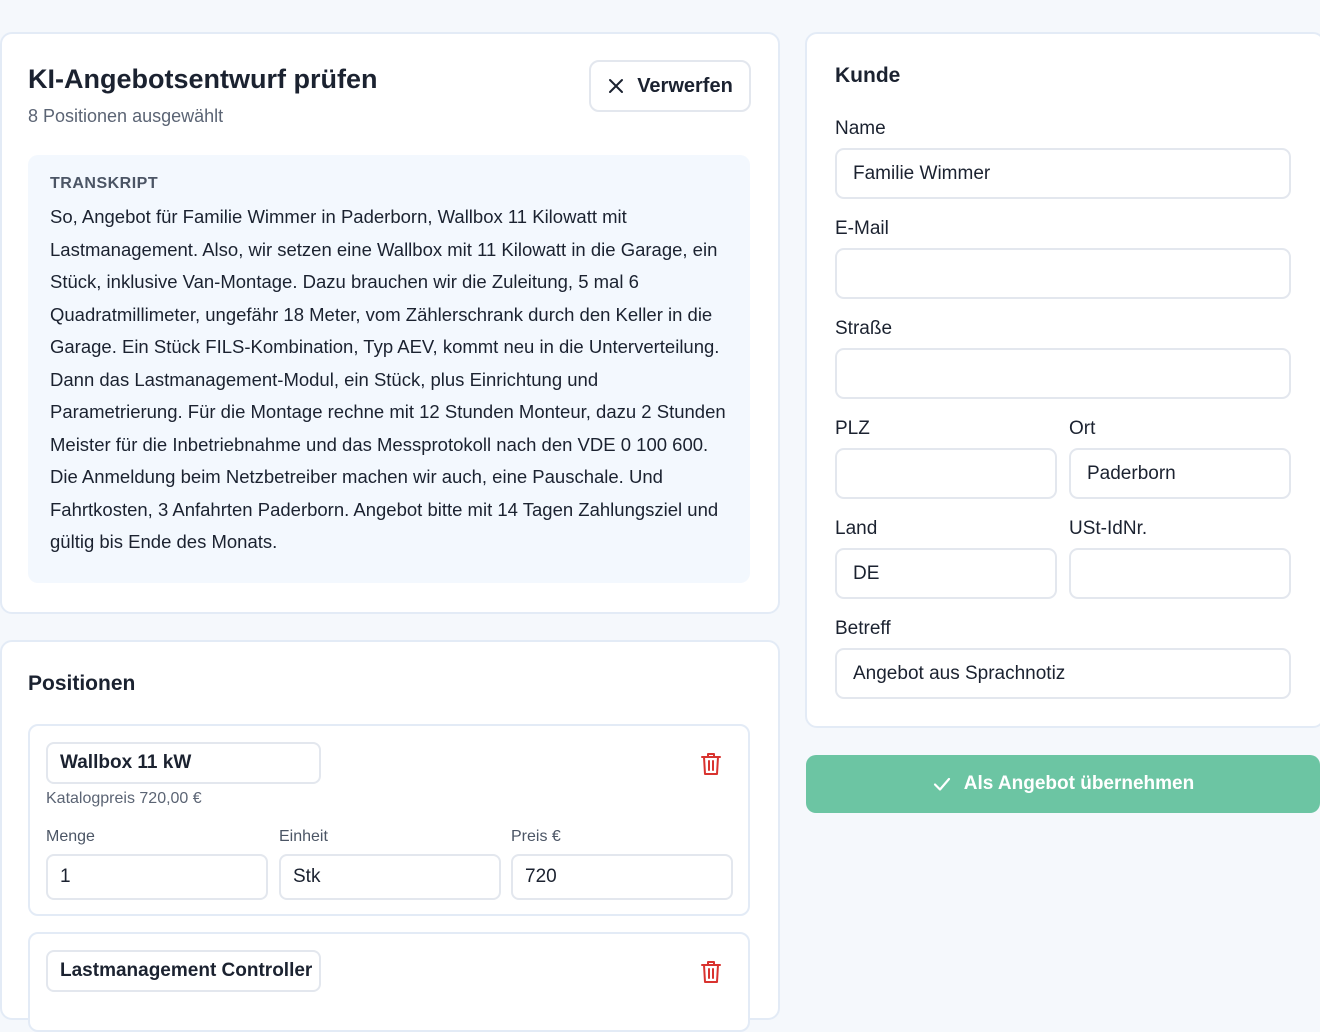 This screenshot has width=1320, height=1032. What do you see at coordinates (1180, 473) in the screenshot?
I see `city-input: Paderborn` at bounding box center [1180, 473].